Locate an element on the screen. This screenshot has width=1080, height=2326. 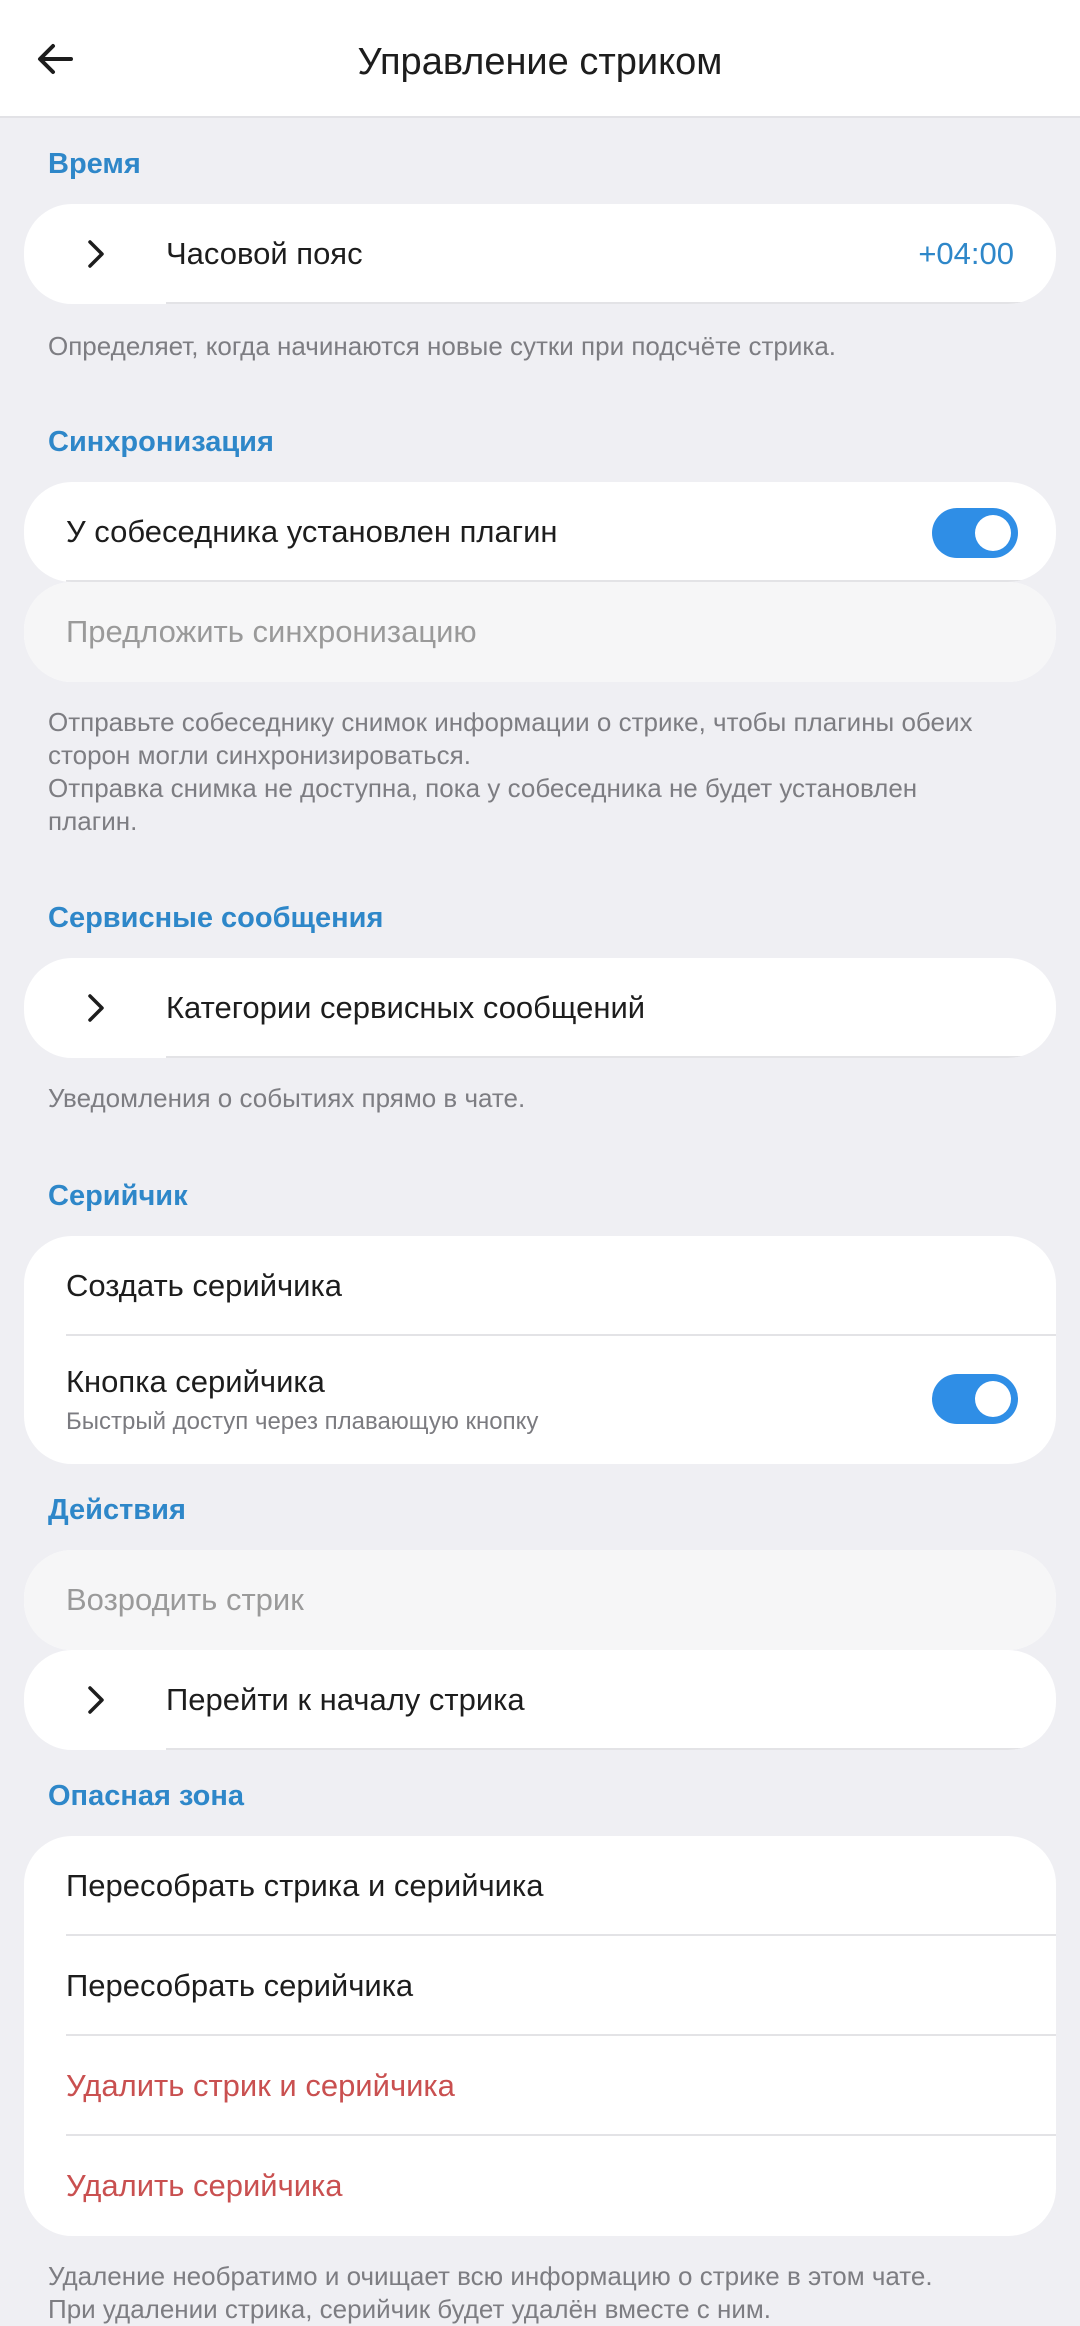
section-header-time: Время is located at coordinates (94, 164).